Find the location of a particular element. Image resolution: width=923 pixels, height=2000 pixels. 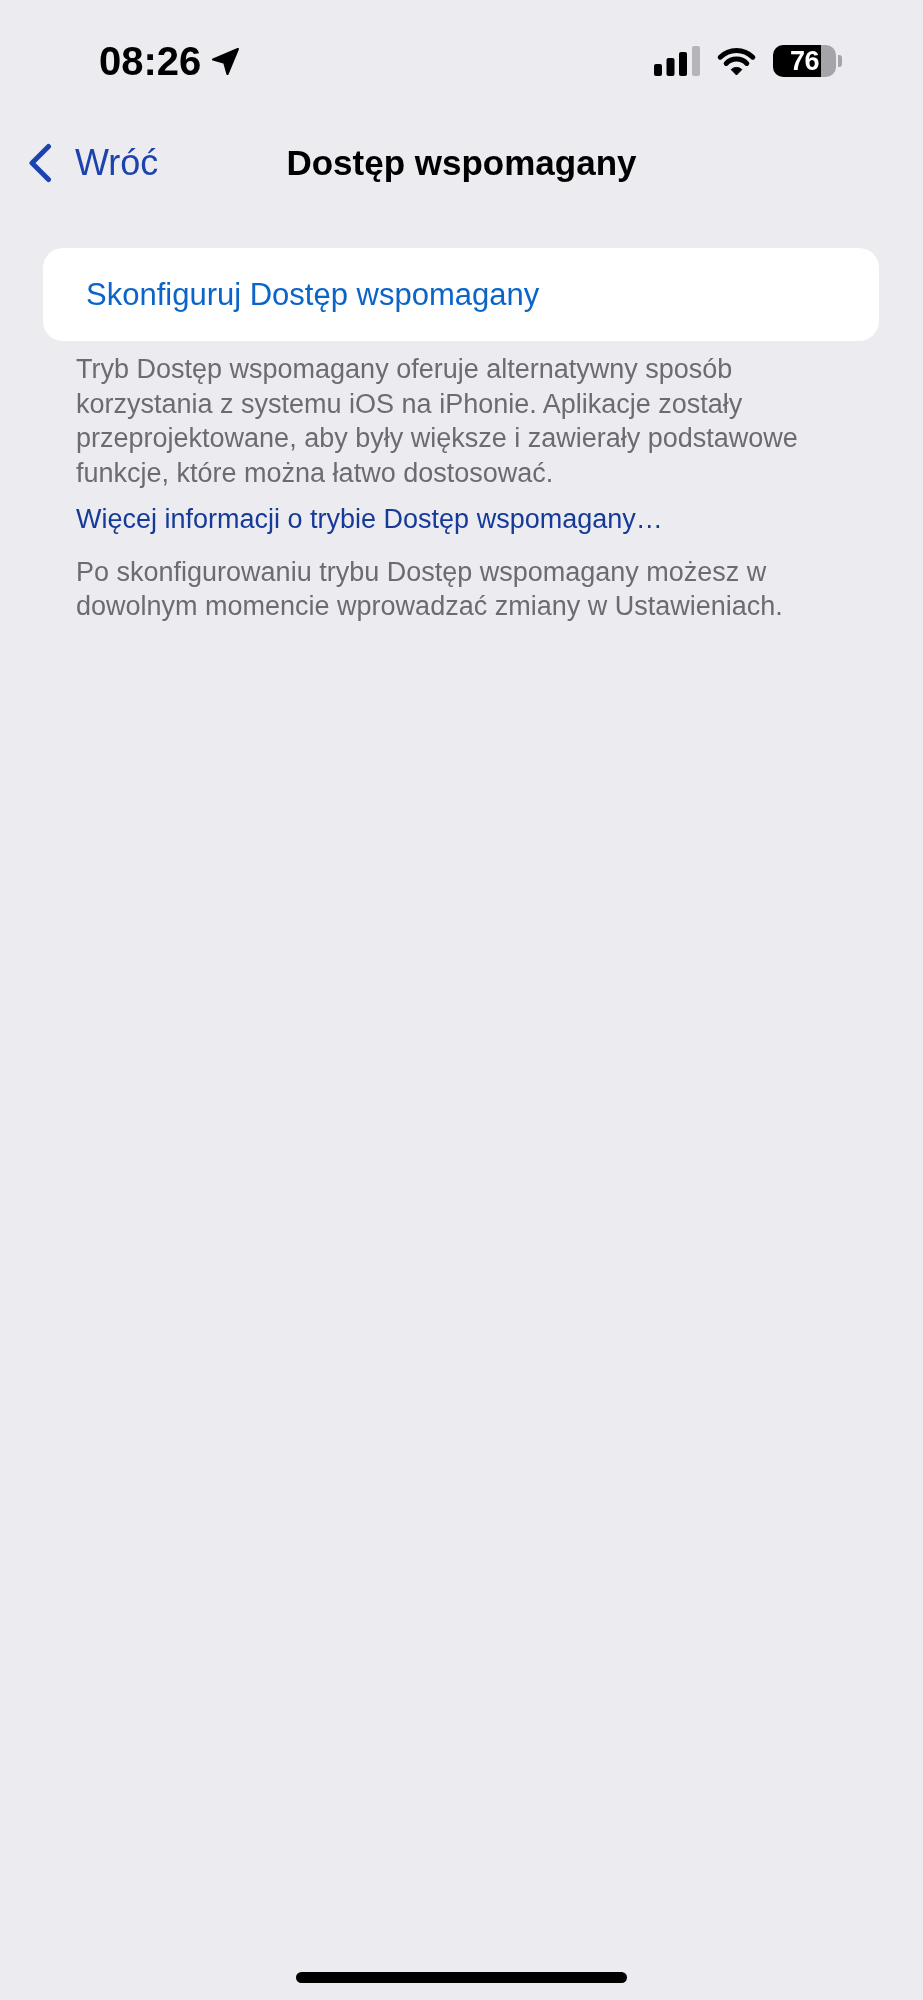

status-time: 08:26 is located at coordinates (150, 61).